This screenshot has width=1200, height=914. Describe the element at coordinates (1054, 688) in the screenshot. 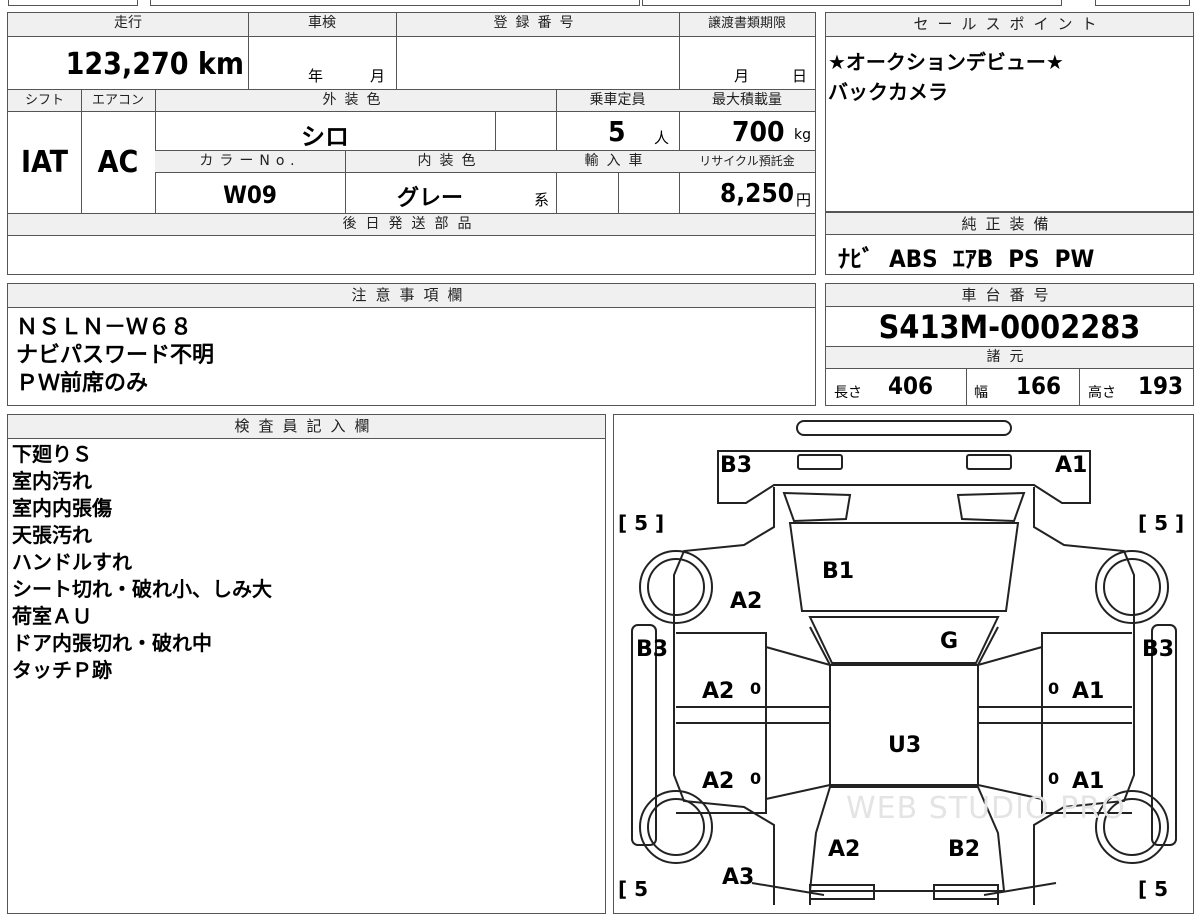

I see `zero-right-1: 0` at that location.